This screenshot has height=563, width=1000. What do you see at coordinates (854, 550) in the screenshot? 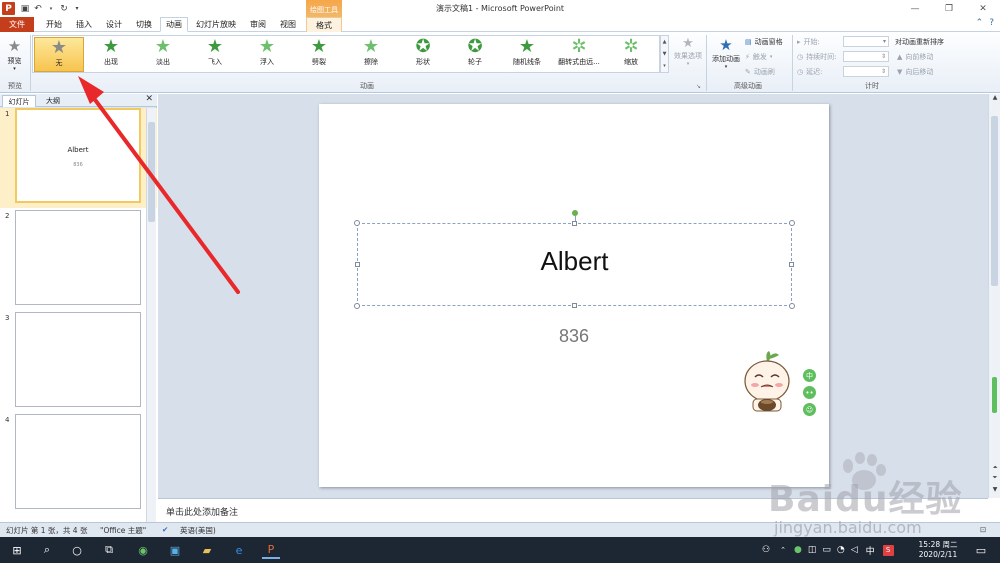
I see `volume-icon: ◁` at bounding box center [854, 550].